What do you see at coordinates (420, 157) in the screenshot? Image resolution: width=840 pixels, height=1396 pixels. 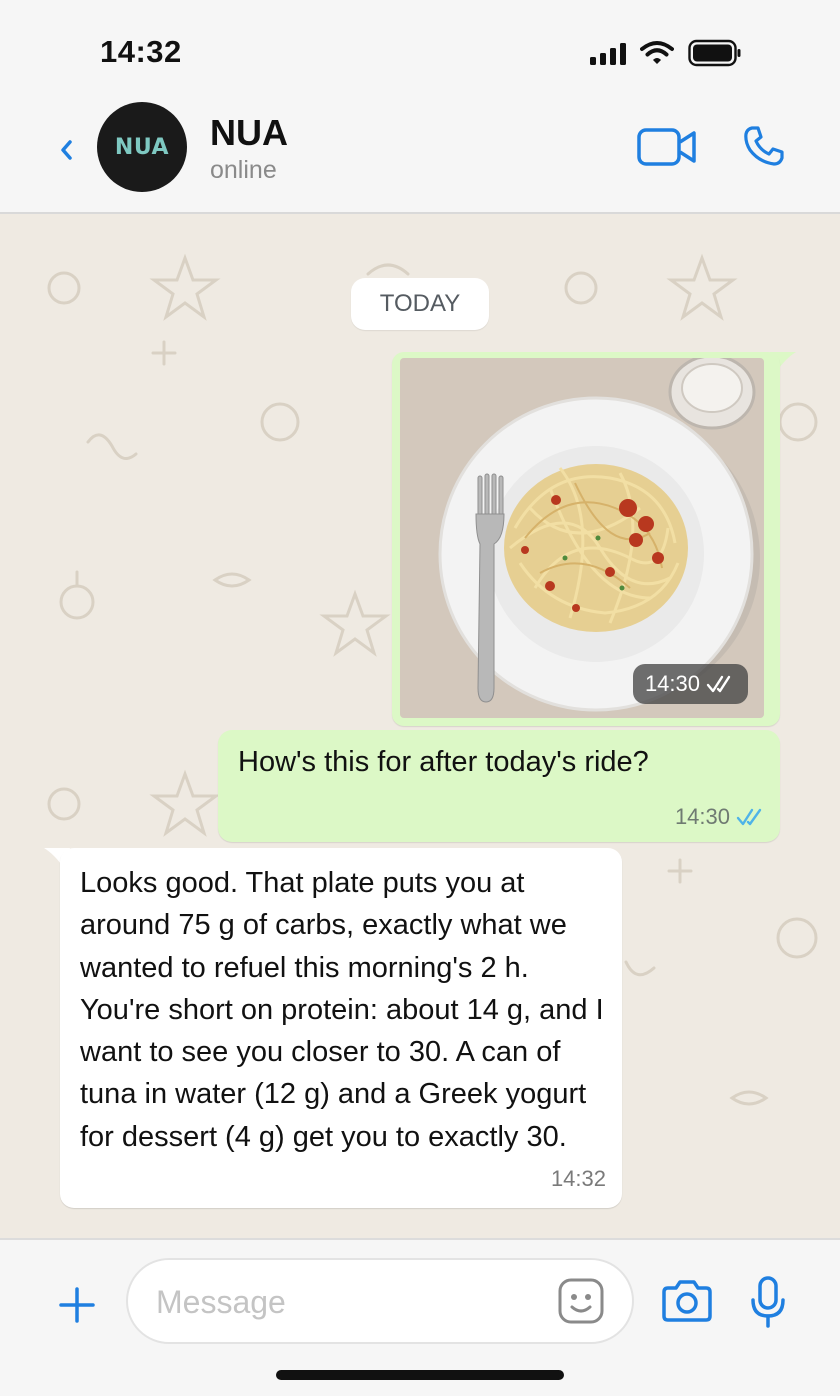 I see `chat-header: NUA NUA online` at bounding box center [420, 157].